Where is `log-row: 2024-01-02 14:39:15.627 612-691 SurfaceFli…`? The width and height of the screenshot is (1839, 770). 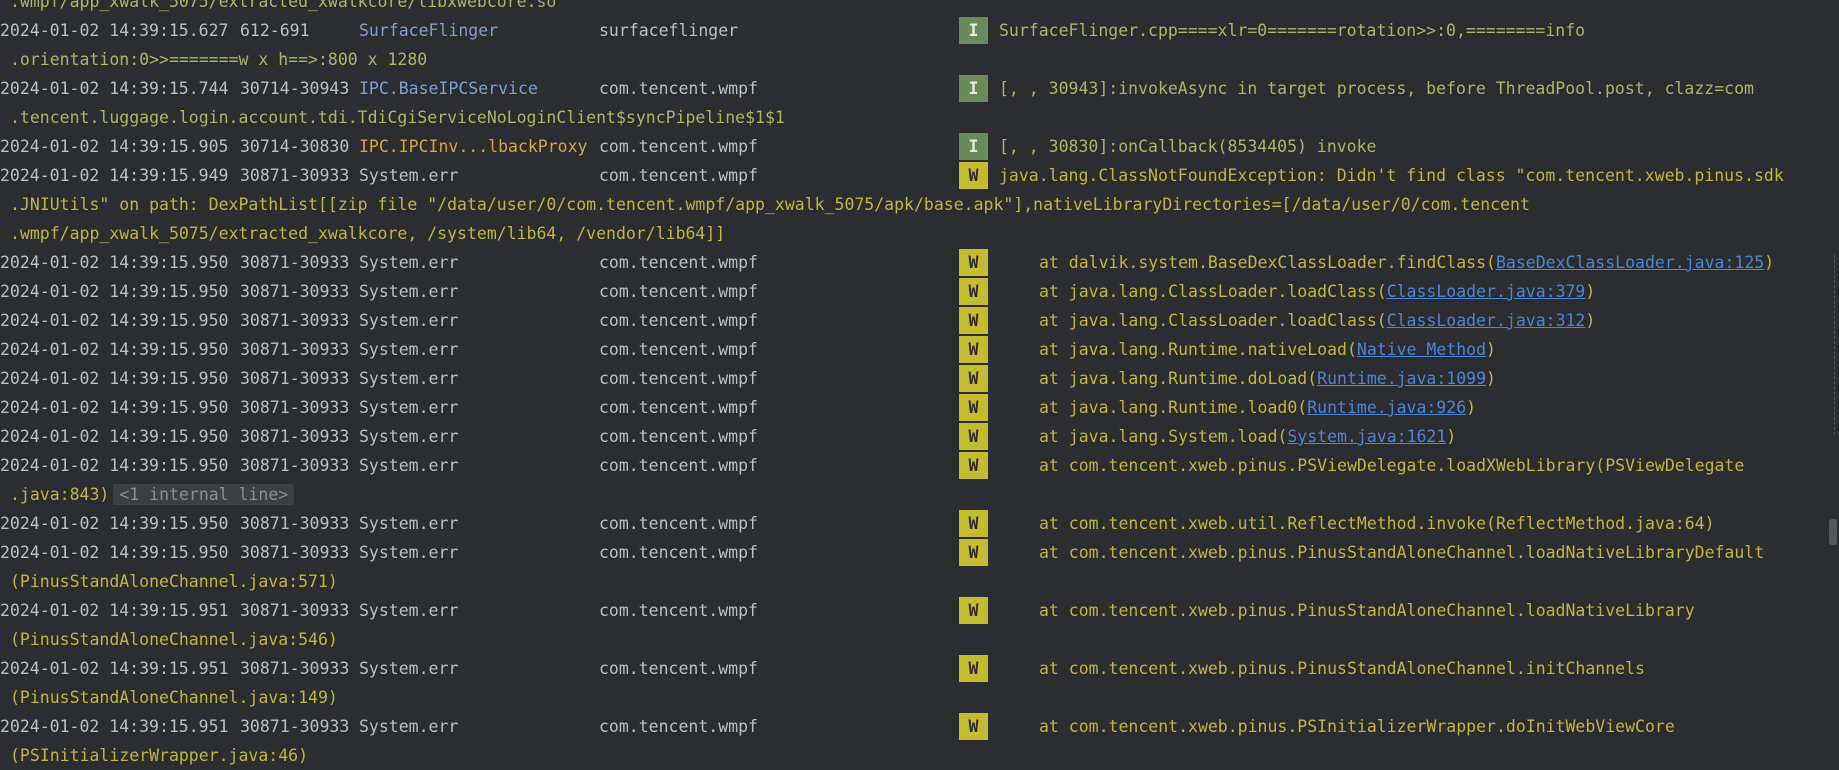 log-row: 2024-01-02 14:39:15.627 612-691 SurfaceFli… is located at coordinates (910, 30).